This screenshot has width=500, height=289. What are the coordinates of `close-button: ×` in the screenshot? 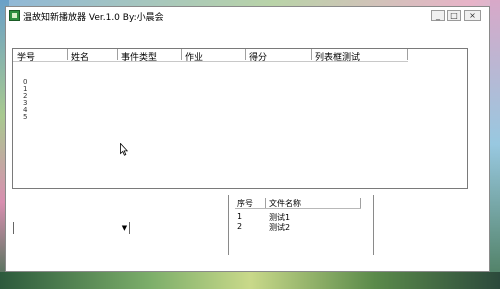 It's located at (472, 15).